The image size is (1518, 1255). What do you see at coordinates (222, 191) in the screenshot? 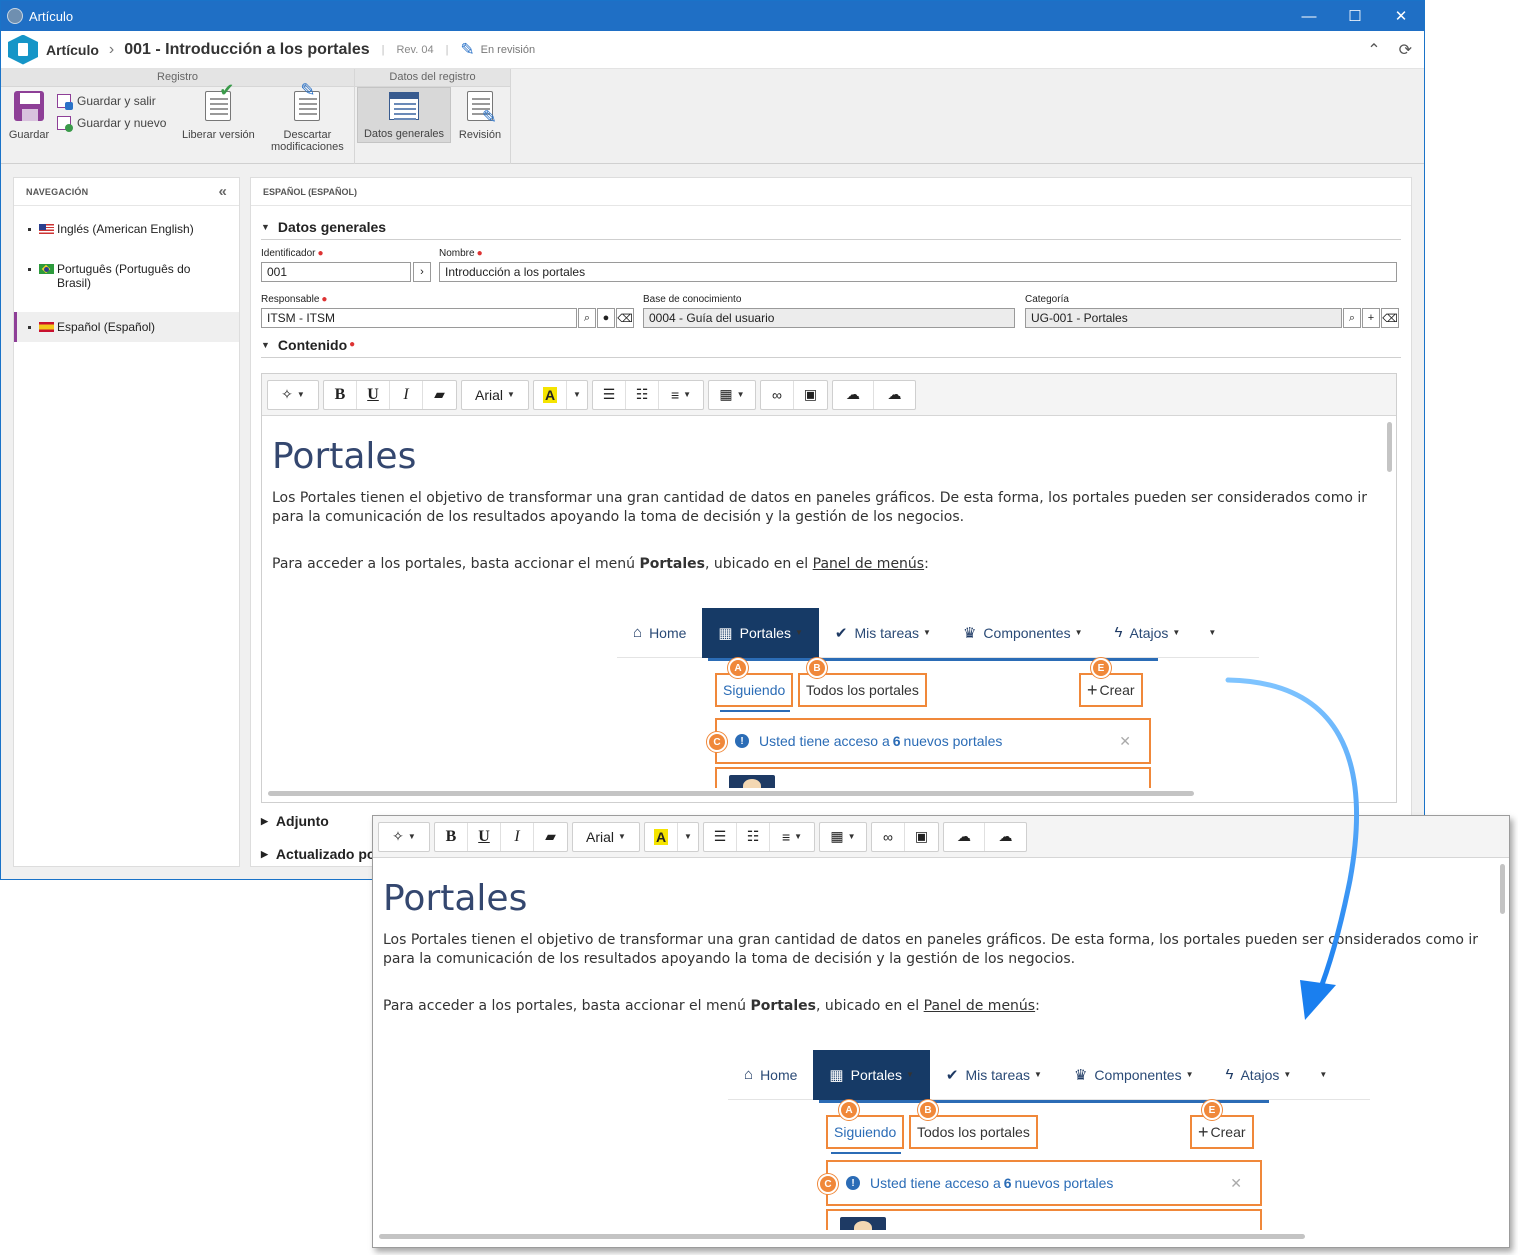
I see `collapse-left-icon: «` at bounding box center [222, 191].